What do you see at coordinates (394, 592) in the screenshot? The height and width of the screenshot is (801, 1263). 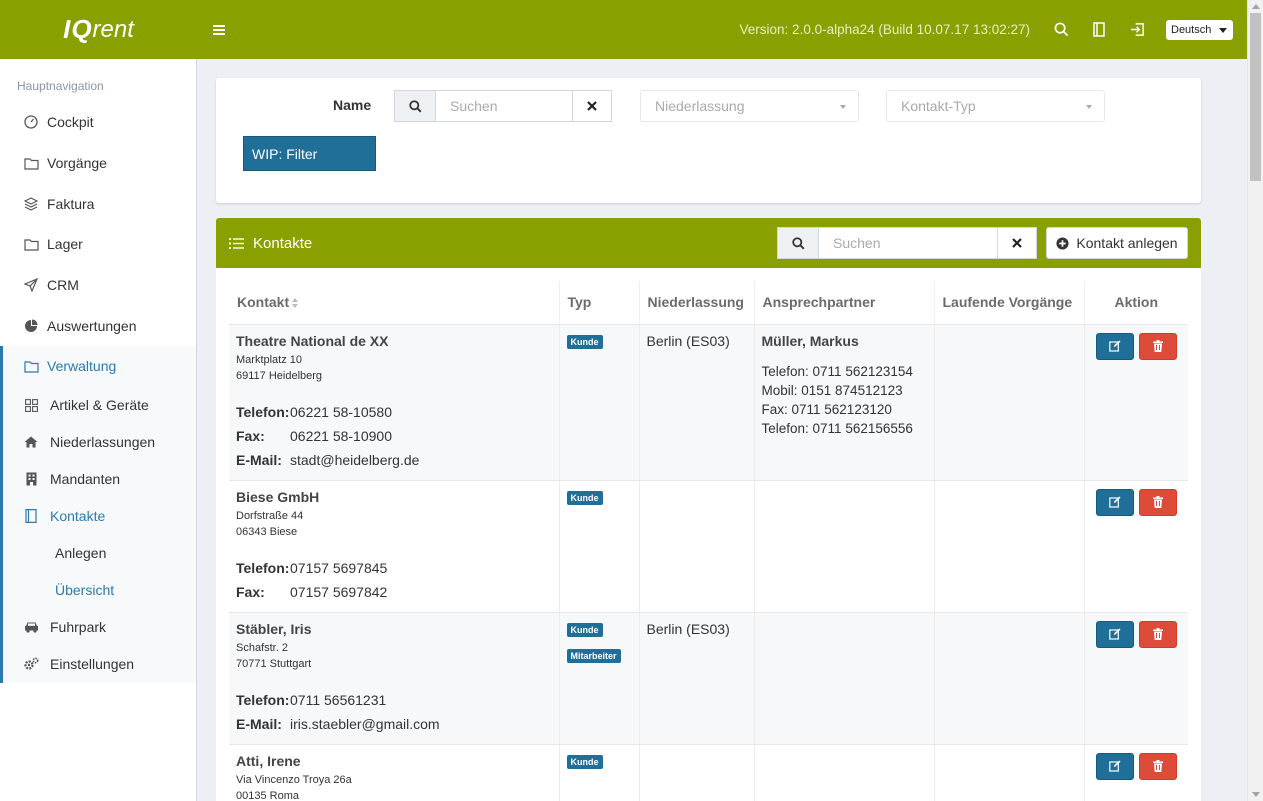 I see `contact-line: Fax: 07157 5697842` at bounding box center [394, 592].